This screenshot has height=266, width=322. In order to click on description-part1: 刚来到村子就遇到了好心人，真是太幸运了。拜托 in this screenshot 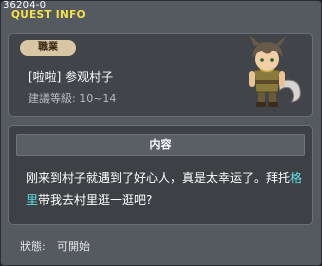, I will do `click(158, 178)`.